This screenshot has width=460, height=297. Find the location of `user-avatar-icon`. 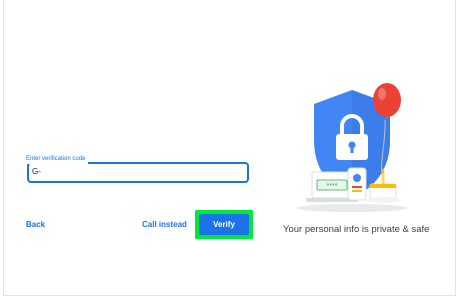

user-avatar-icon is located at coordinates (357, 178).